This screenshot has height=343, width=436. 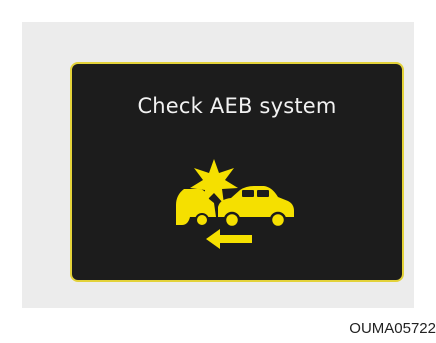 What do you see at coordinates (237, 106) in the screenshot?
I see `warning-message: Check AEB system` at bounding box center [237, 106].